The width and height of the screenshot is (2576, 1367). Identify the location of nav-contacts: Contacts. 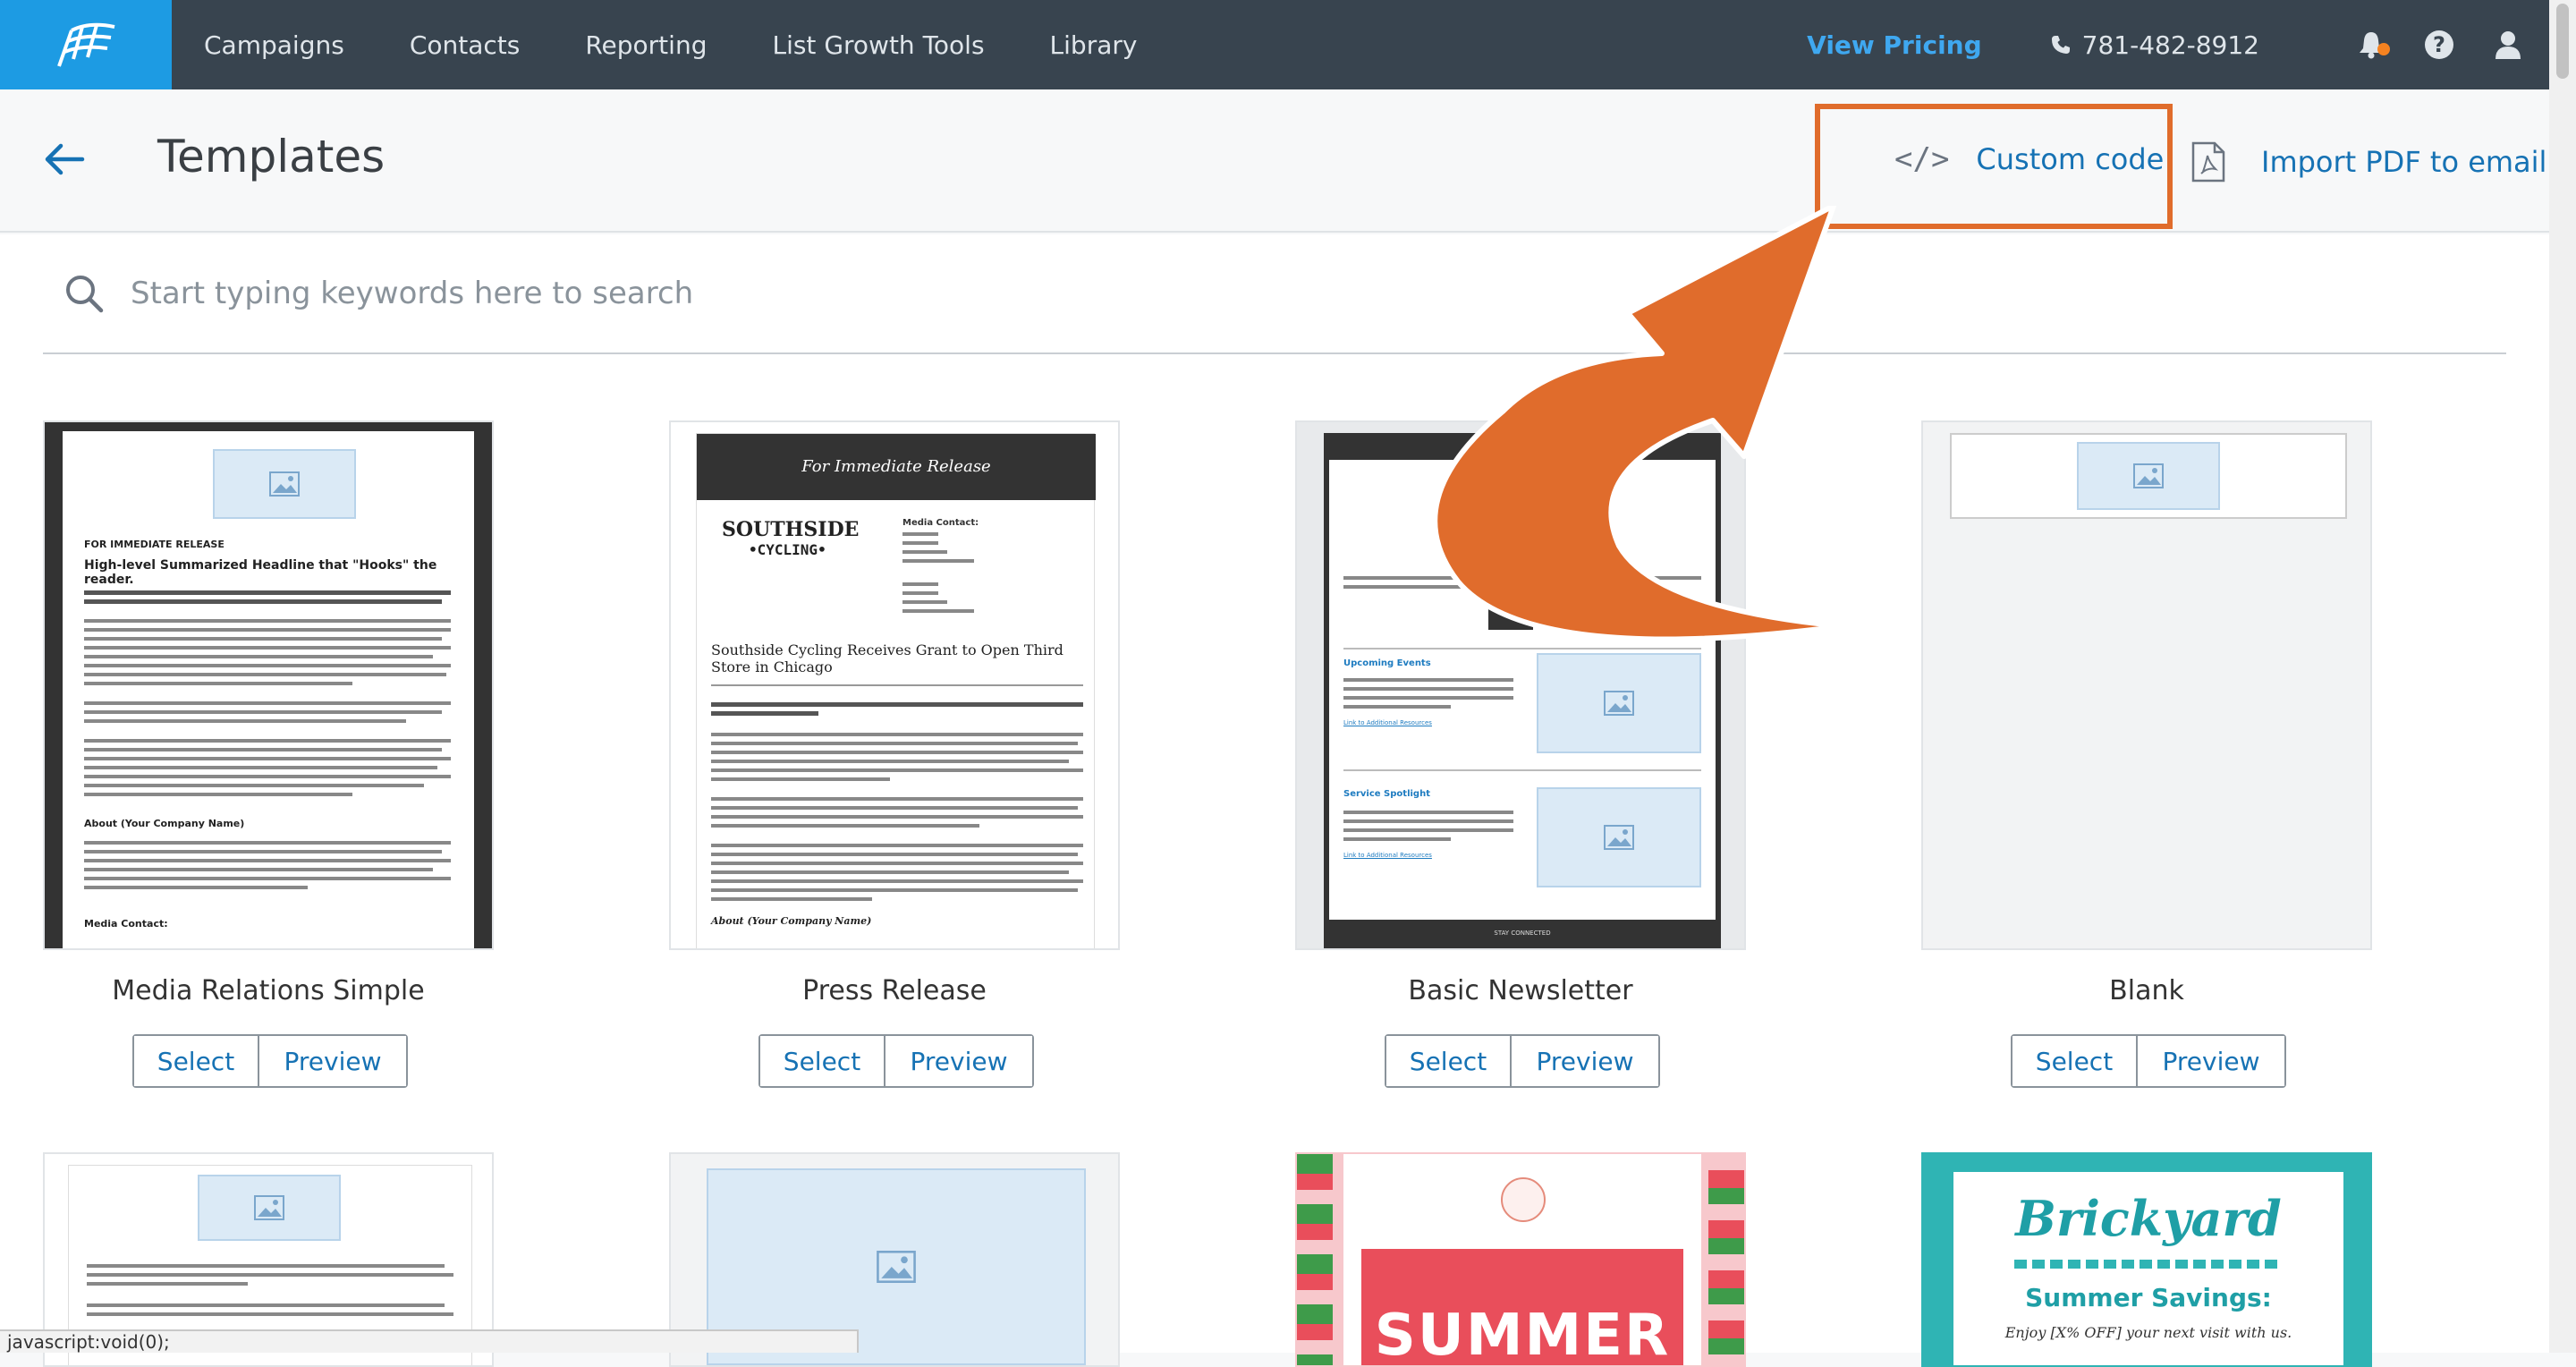
(465, 45).